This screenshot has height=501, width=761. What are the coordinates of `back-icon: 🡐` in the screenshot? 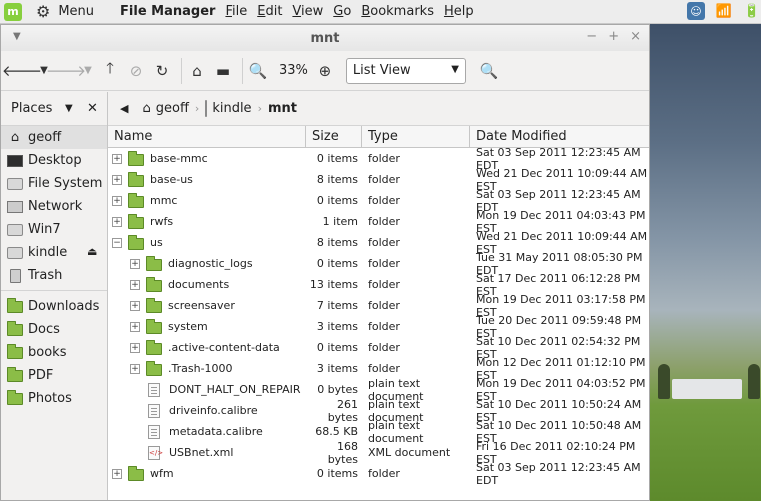 It's located at (22, 71).